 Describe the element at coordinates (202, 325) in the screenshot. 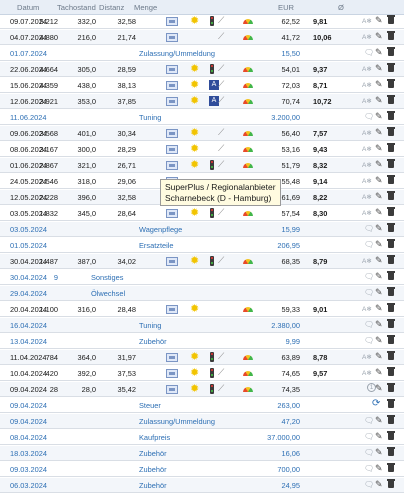

I see `table-row: 16.04.2024 Tuning 2.380,00 🗨 ✎` at that location.